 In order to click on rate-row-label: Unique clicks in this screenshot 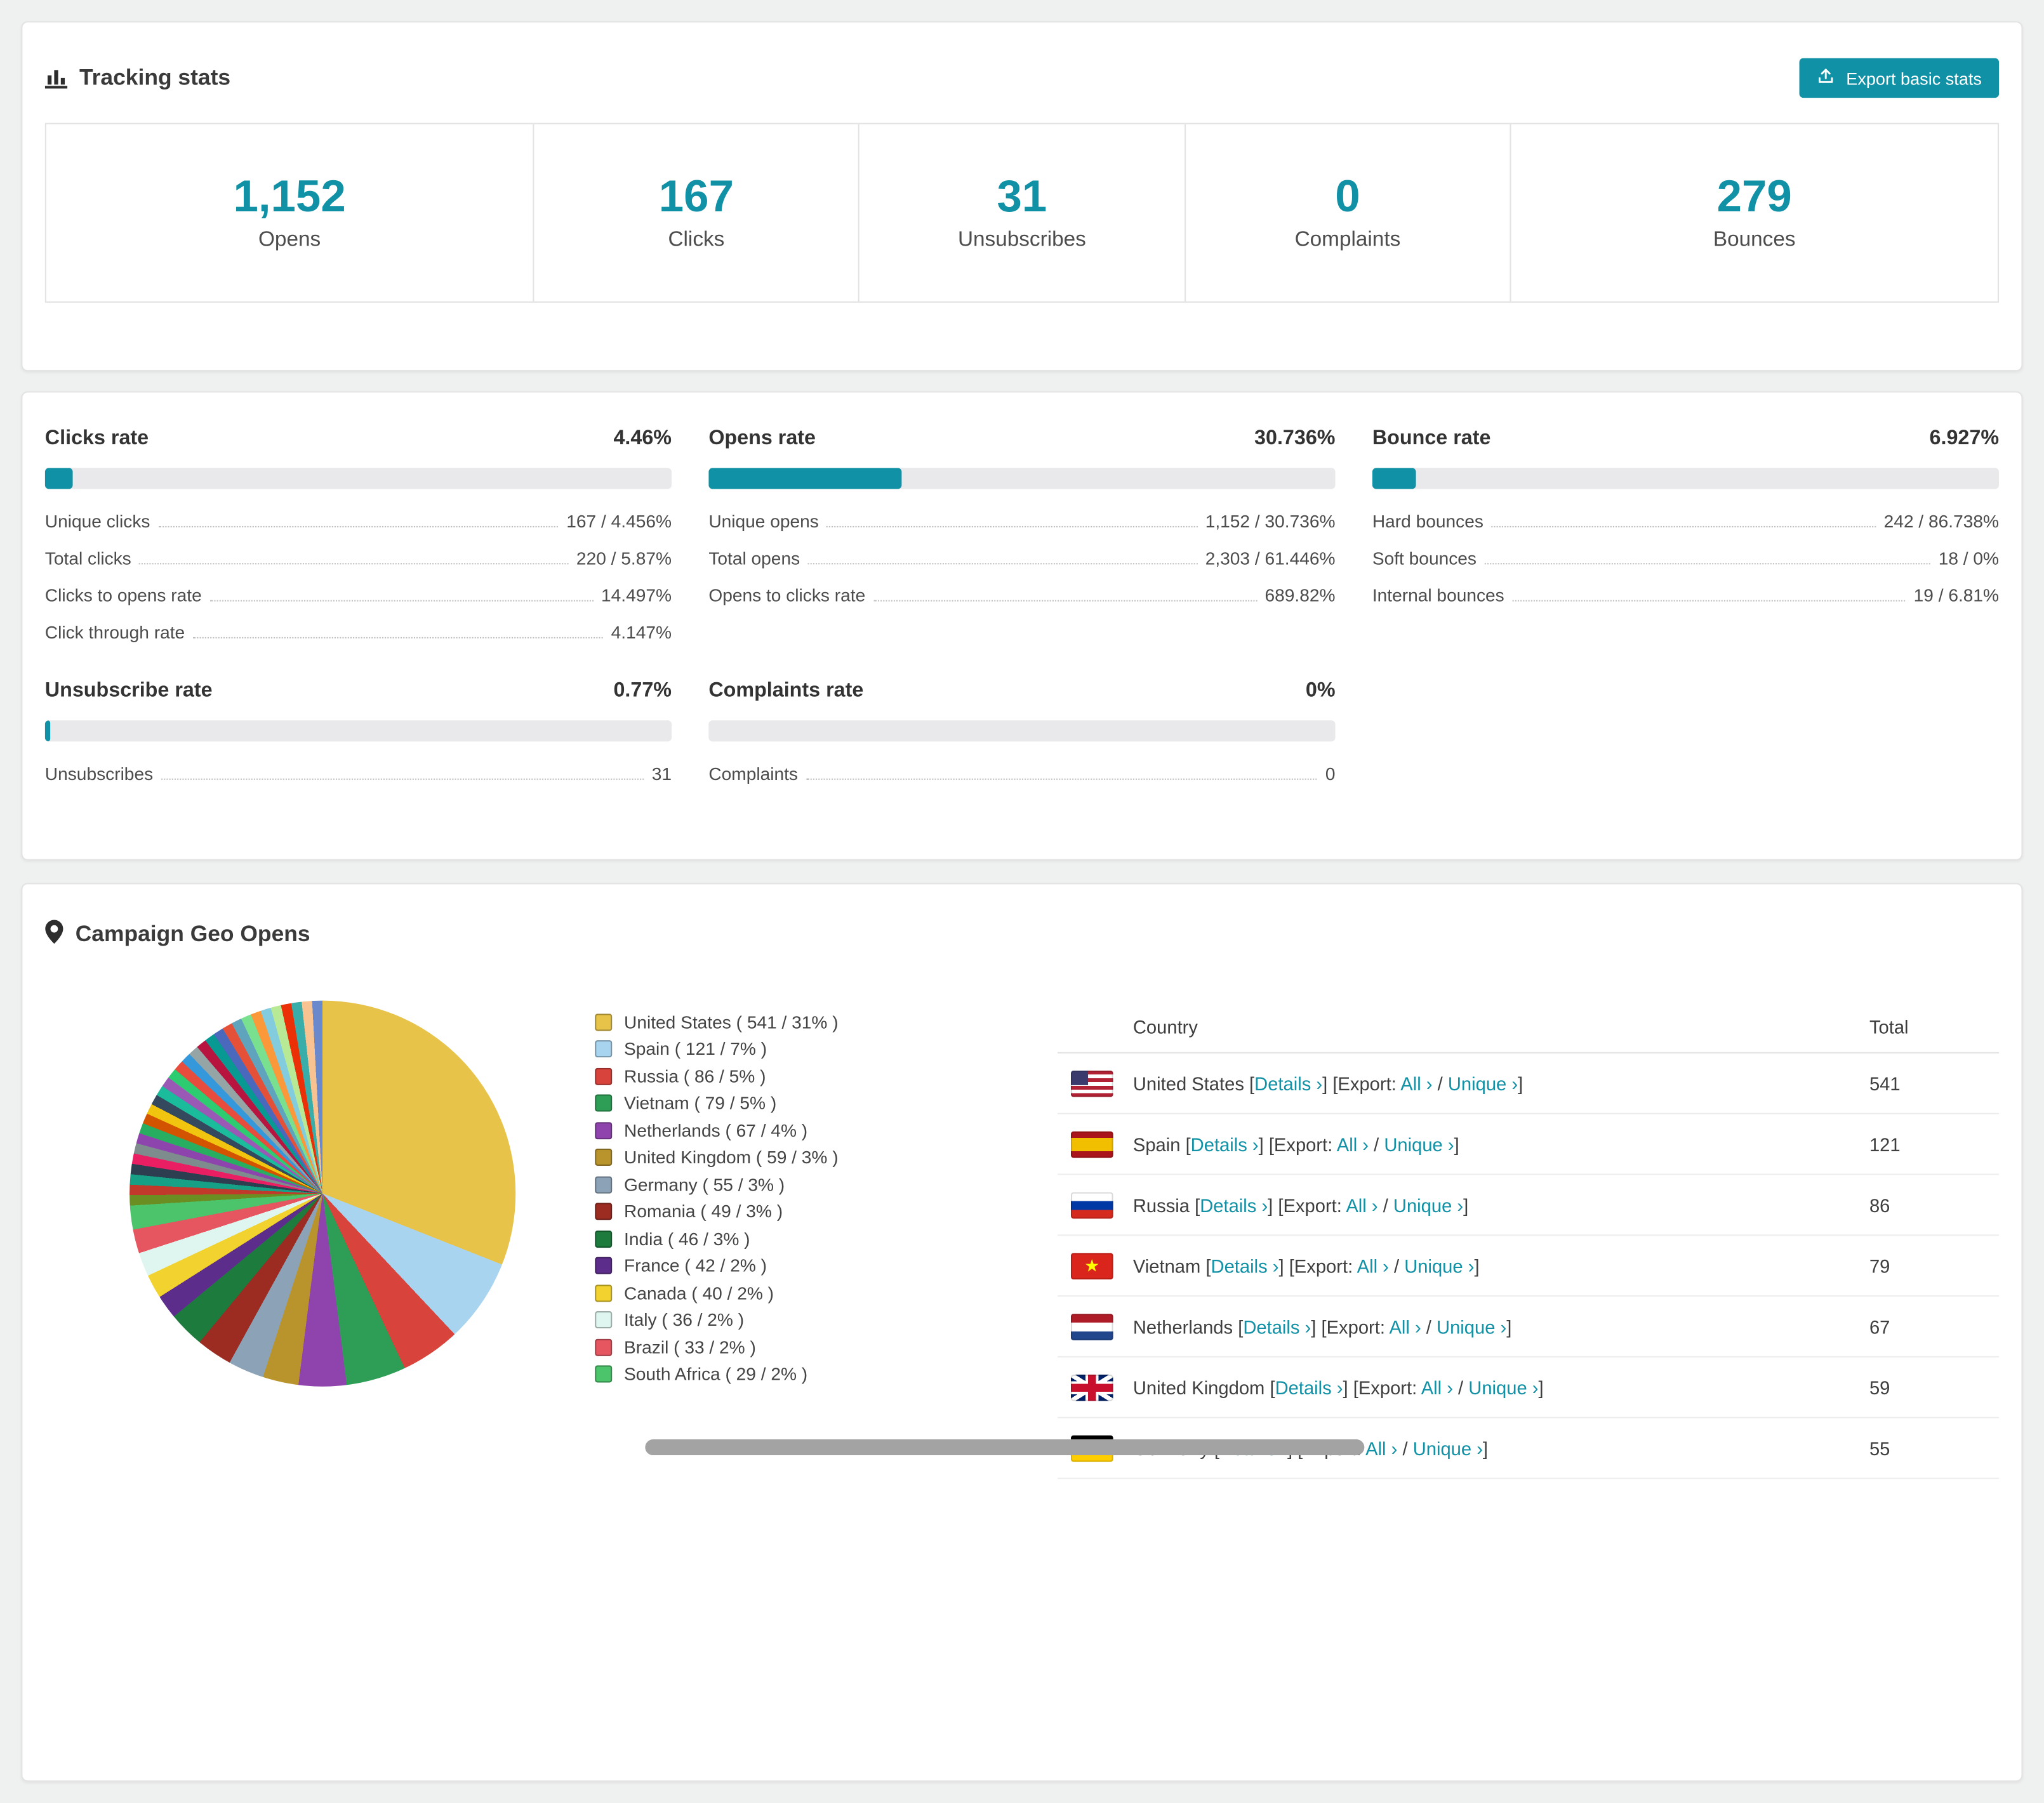, I will do `click(97, 522)`.